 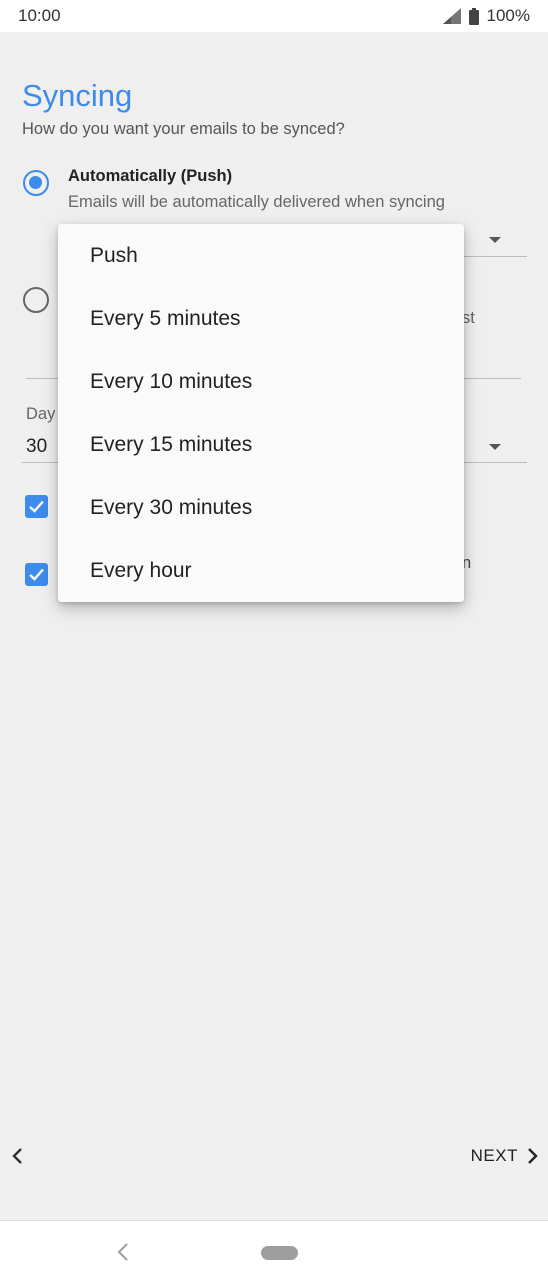 What do you see at coordinates (37, 446) in the screenshot?
I see `days-field-value: 30` at bounding box center [37, 446].